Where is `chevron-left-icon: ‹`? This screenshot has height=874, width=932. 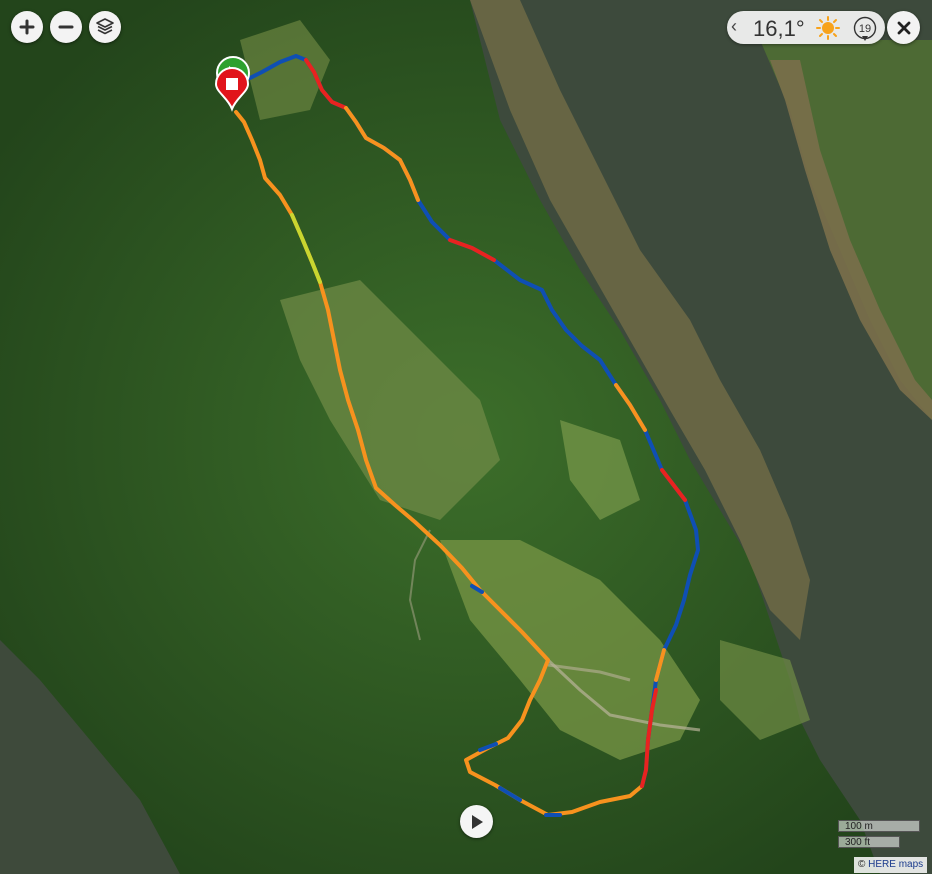
chevron-left-icon: ‹ is located at coordinates (734, 26).